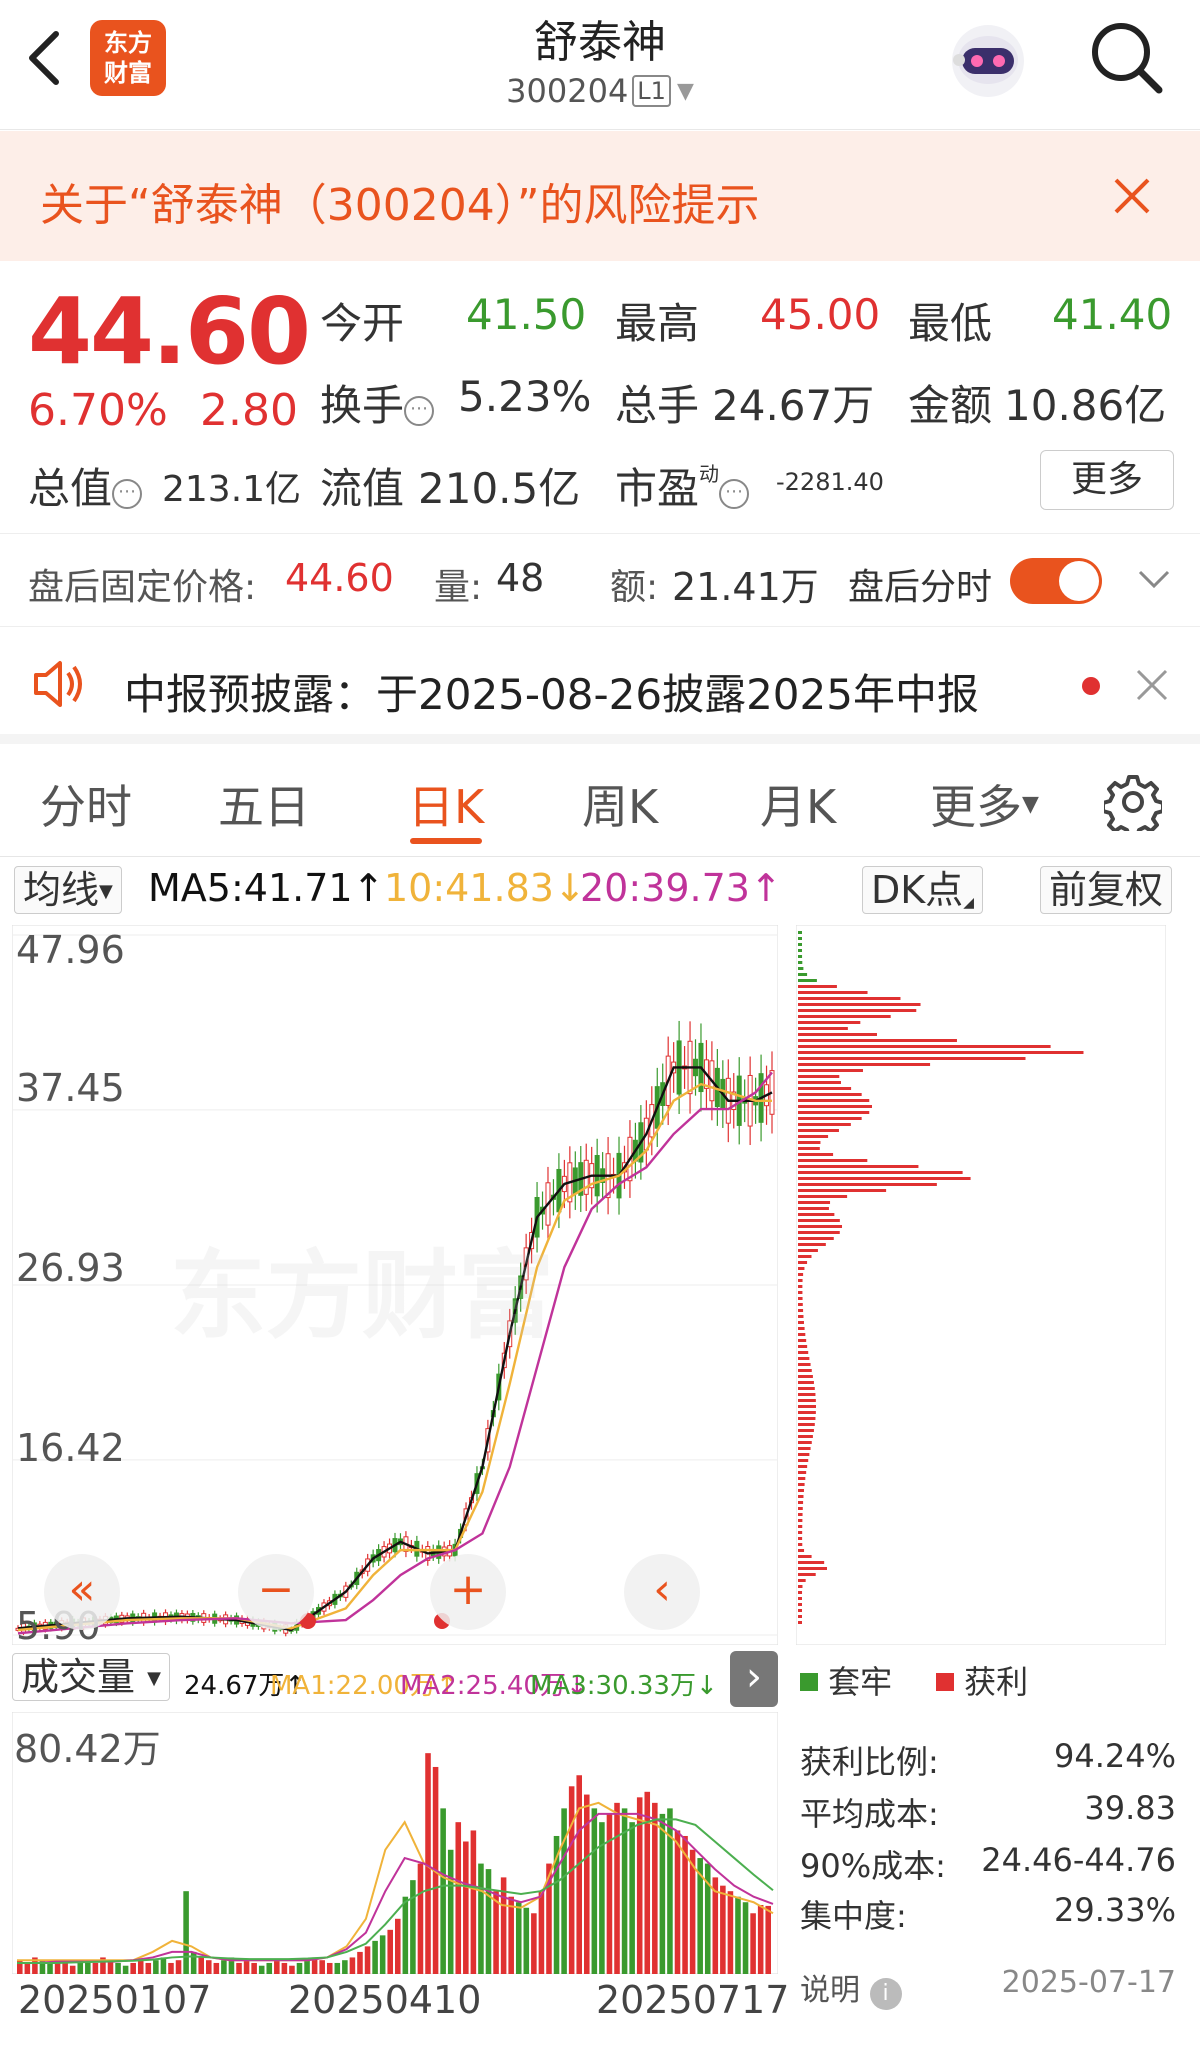 Image resolution: width=1200 pixels, height=2045 pixels. What do you see at coordinates (91, 1677) in the screenshot?
I see `indicator-select: 成交量 ▼` at bounding box center [91, 1677].